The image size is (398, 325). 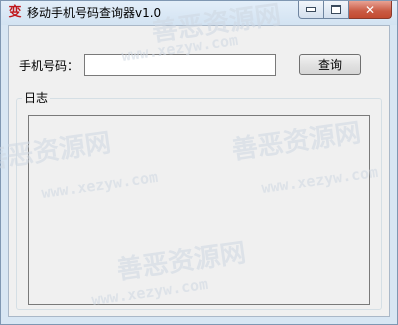 I want to click on query-button: 查询, so click(x=330, y=64).